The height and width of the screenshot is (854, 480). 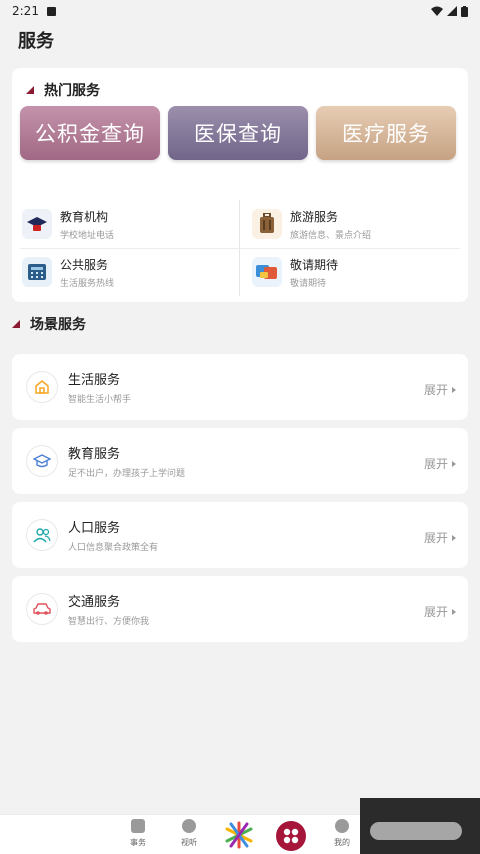 I want to click on mortarboard-icon, so click(x=42, y=461).